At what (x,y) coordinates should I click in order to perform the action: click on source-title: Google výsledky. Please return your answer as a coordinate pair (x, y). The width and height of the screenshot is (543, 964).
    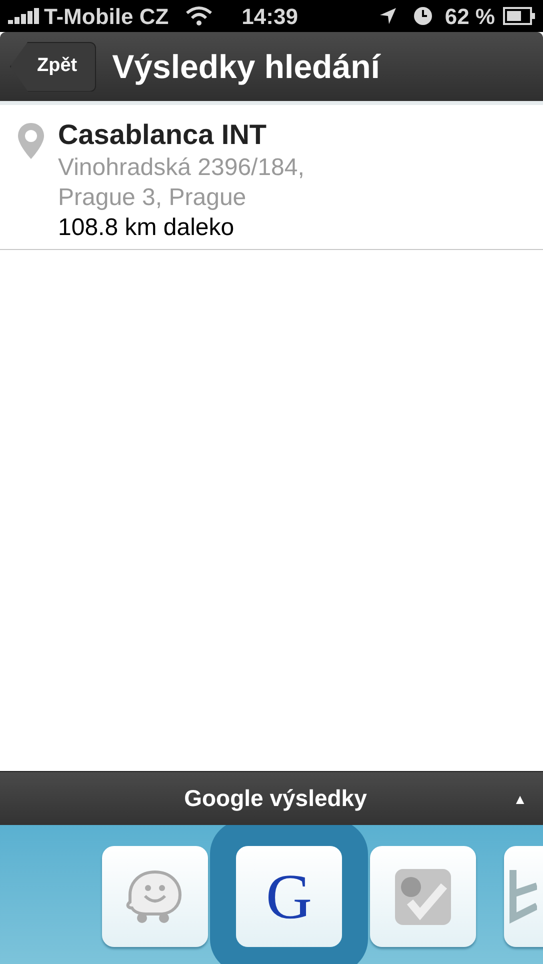
    Looking at the image, I should click on (275, 799).